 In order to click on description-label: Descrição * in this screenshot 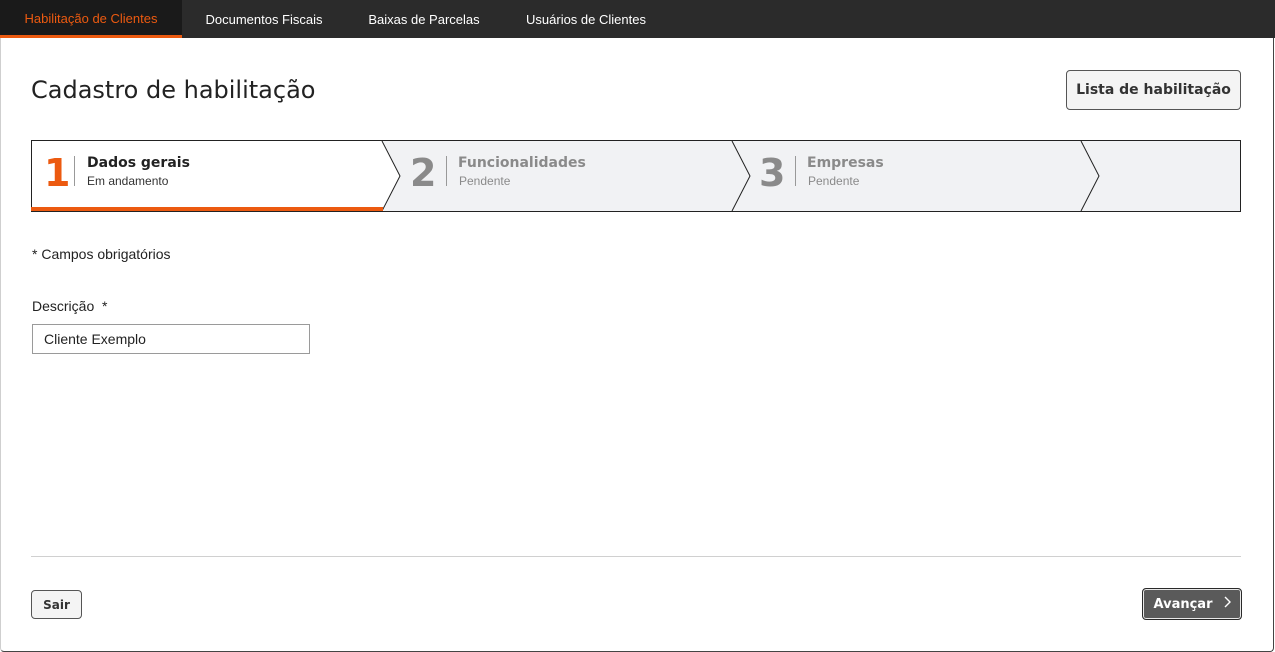, I will do `click(69, 306)`.